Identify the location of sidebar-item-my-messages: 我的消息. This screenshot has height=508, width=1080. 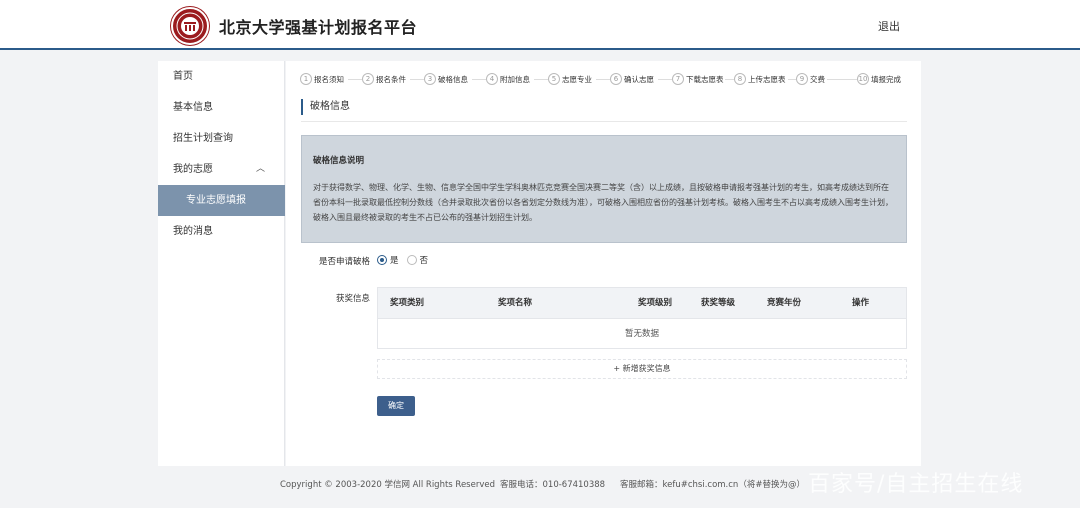
(221, 231).